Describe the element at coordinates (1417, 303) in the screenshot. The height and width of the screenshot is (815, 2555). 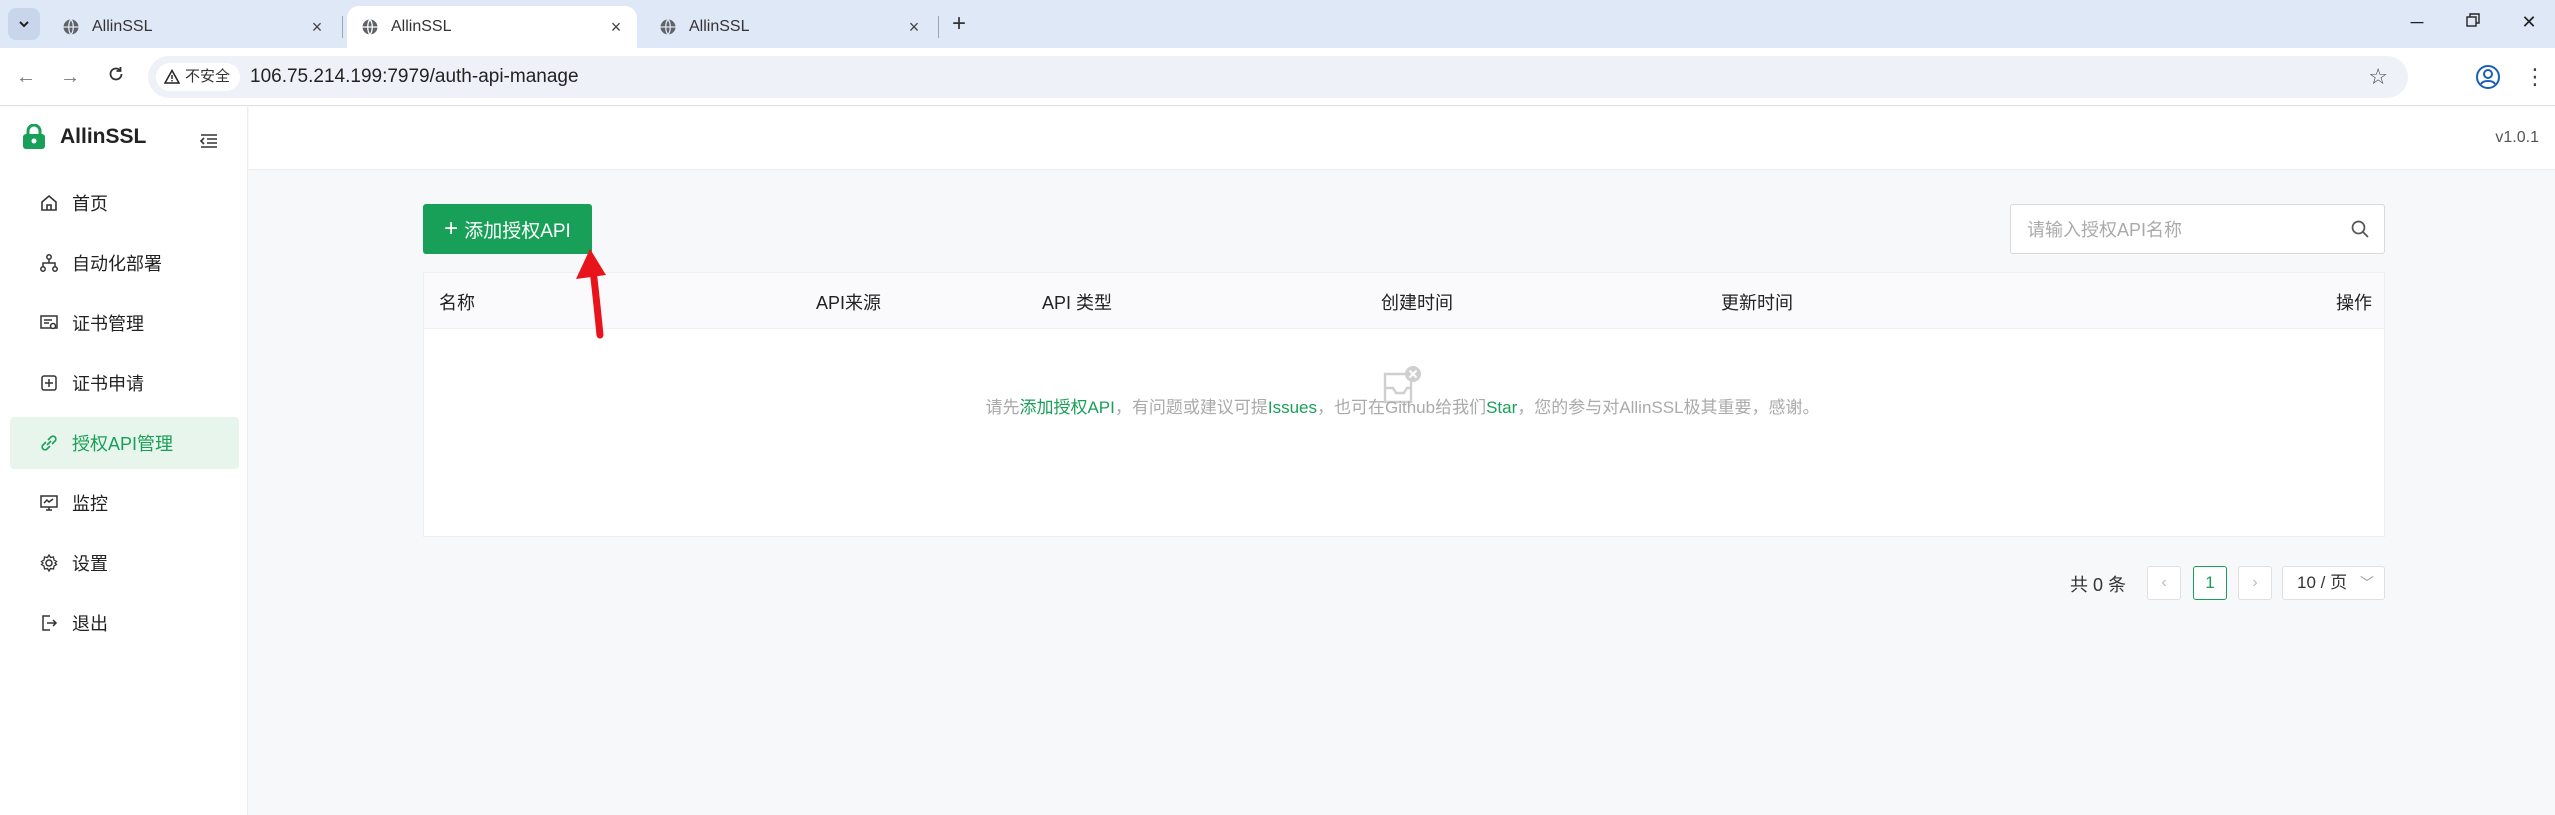
I see `column-header-created: 创建时间` at that location.